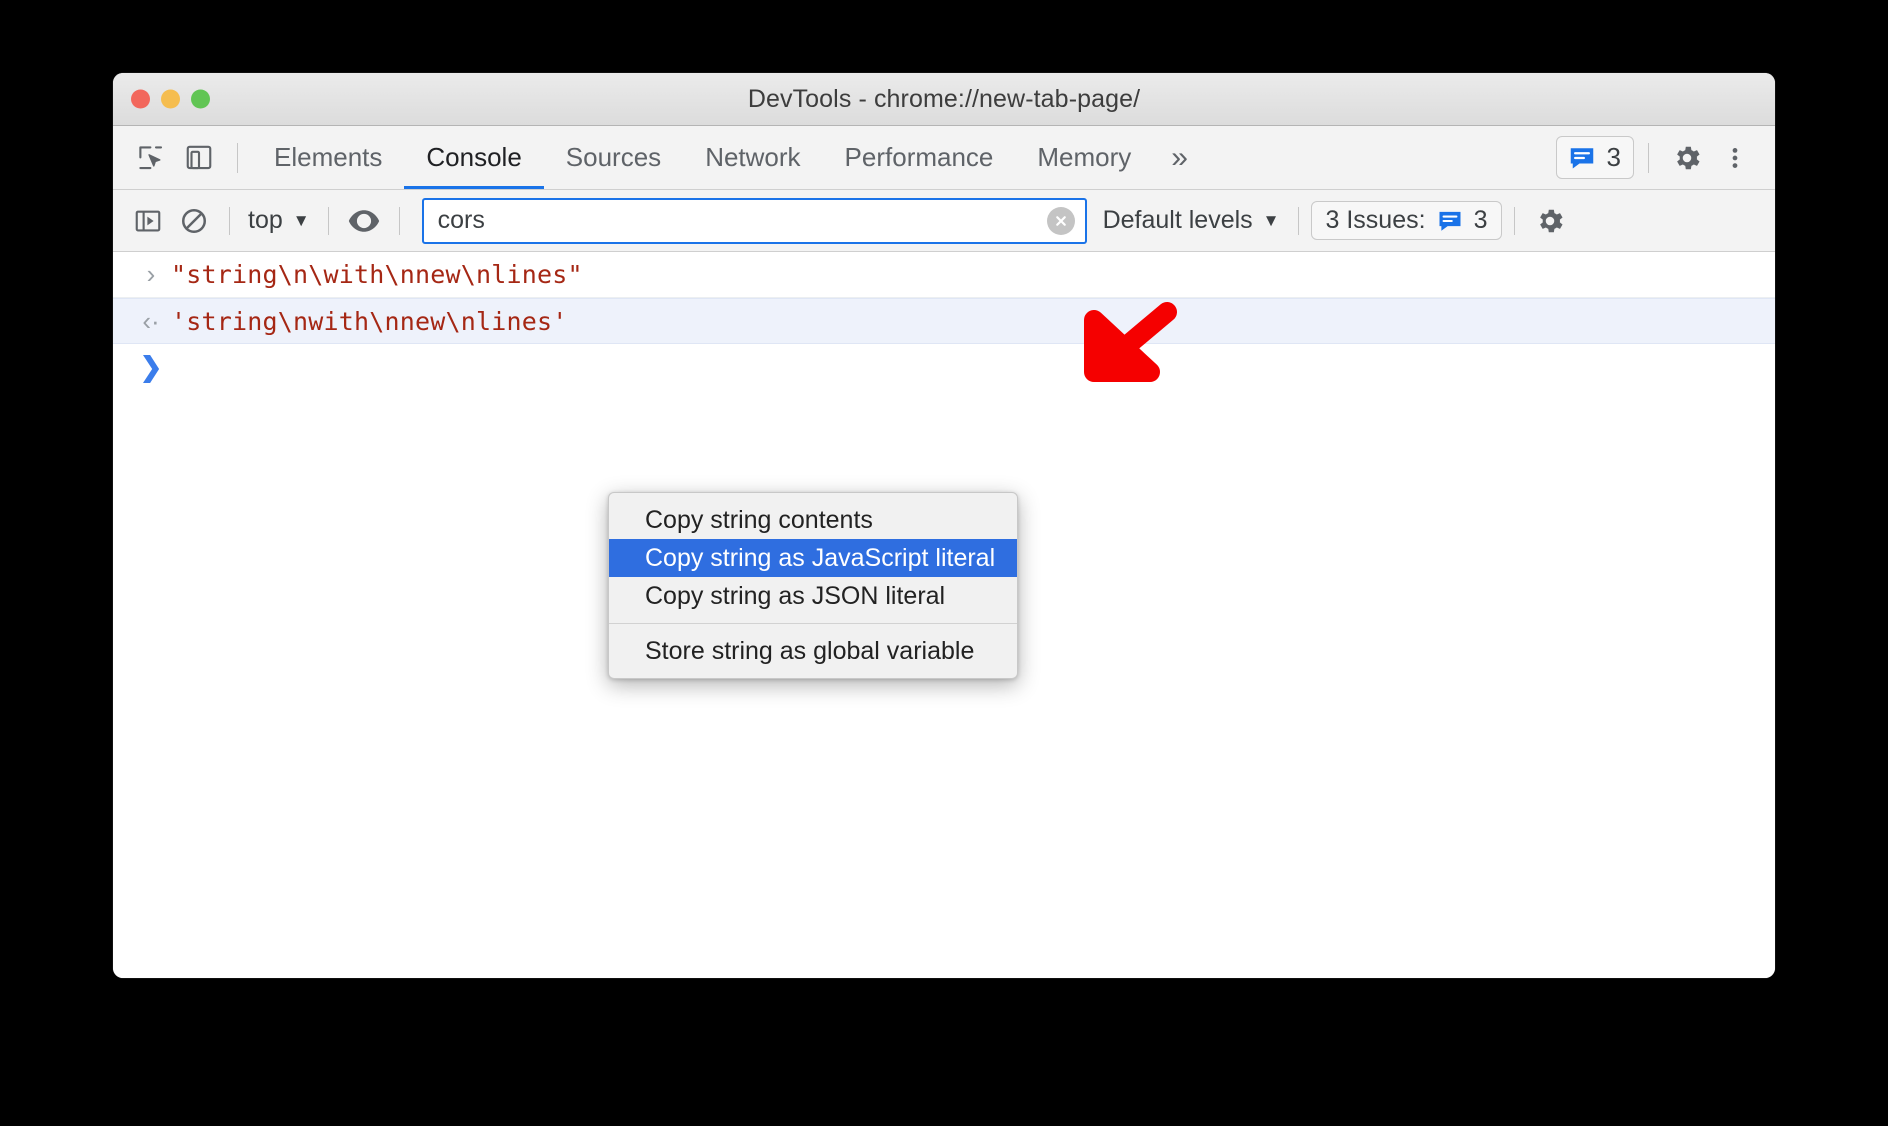 This screenshot has height=1126, width=1888. What do you see at coordinates (1735, 158) in the screenshot?
I see `kebab-menu-icon` at bounding box center [1735, 158].